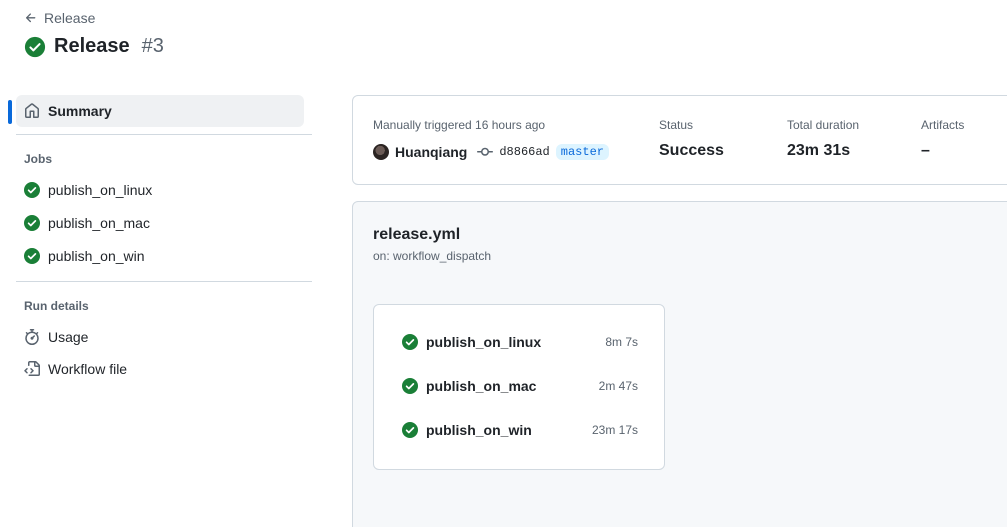 The width and height of the screenshot is (1007, 527). I want to click on workflow-trigger: on: workflow_dispatch, so click(432, 256).